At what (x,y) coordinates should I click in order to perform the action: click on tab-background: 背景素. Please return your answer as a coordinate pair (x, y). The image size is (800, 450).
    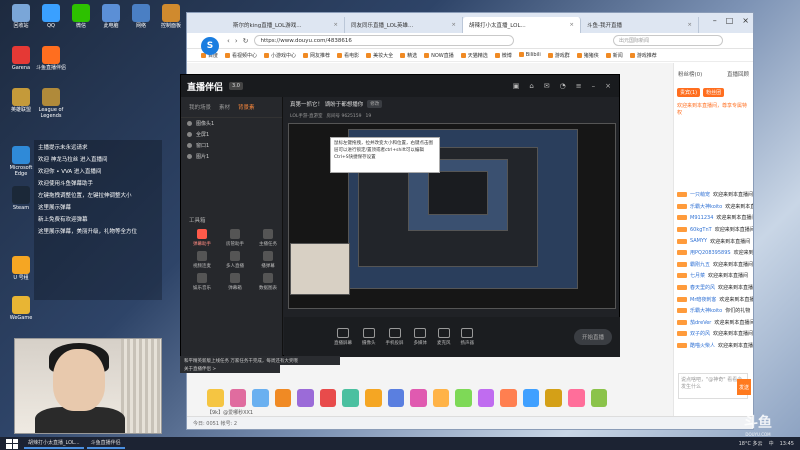
    Looking at the image, I should click on (246, 107).